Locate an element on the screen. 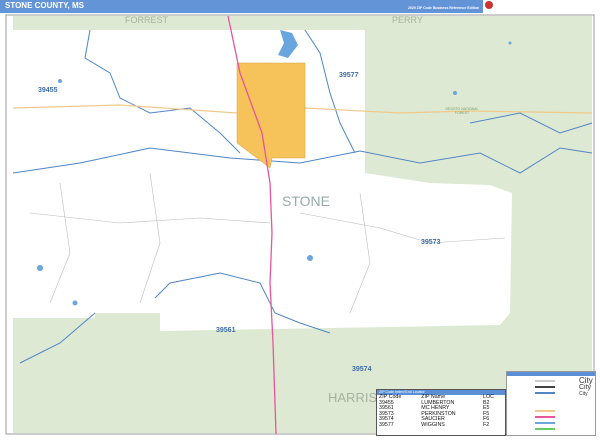 Image resolution: width=600 pixels, height=441 pixels. legend-swatch-state is located at coordinates (545, 387).